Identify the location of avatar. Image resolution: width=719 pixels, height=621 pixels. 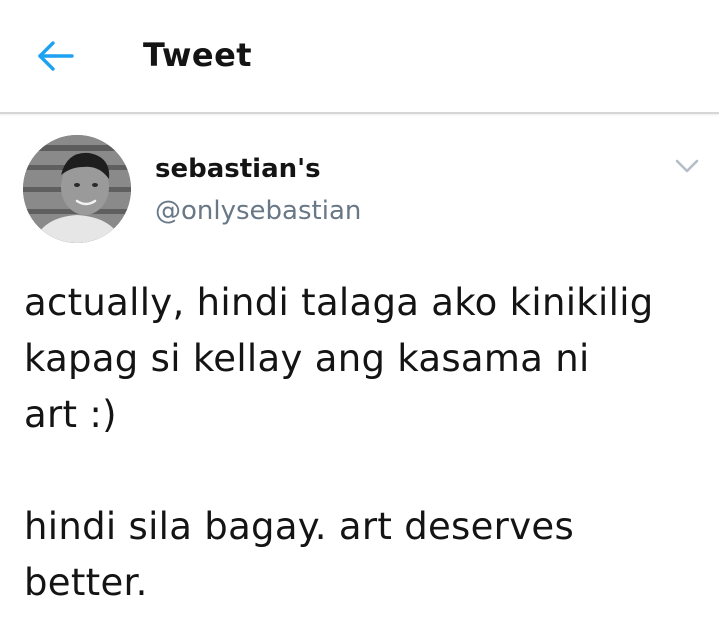
(77, 189).